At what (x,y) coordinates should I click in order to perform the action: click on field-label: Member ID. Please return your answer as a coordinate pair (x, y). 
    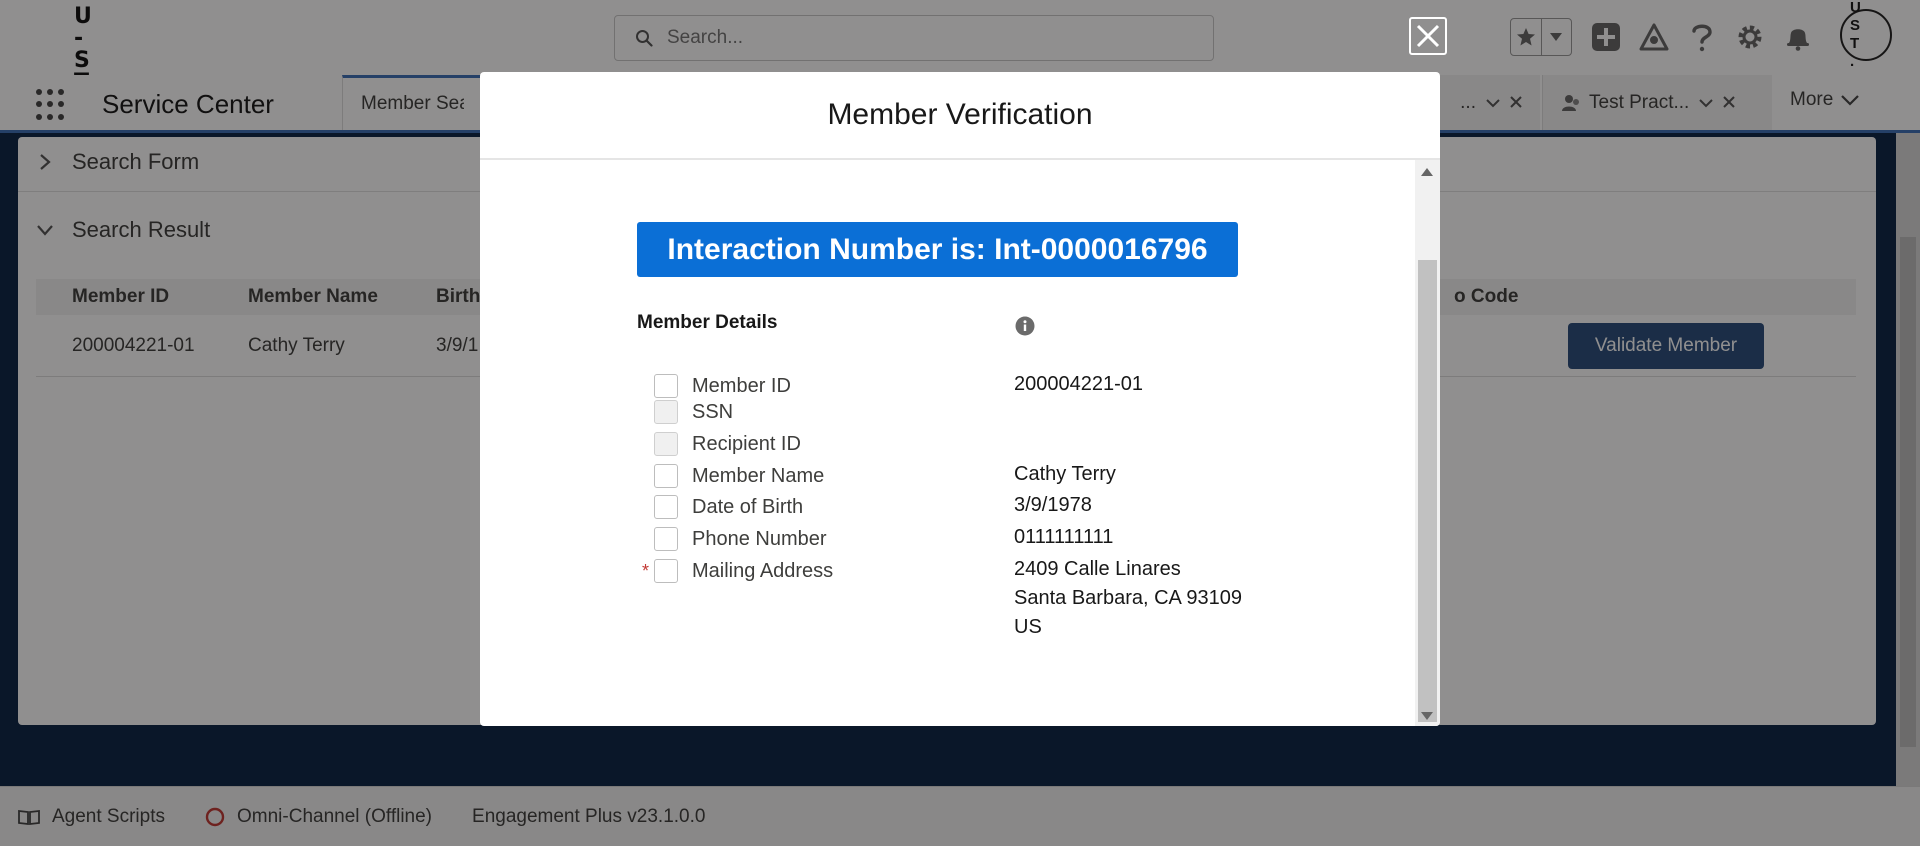
    Looking at the image, I should click on (741, 385).